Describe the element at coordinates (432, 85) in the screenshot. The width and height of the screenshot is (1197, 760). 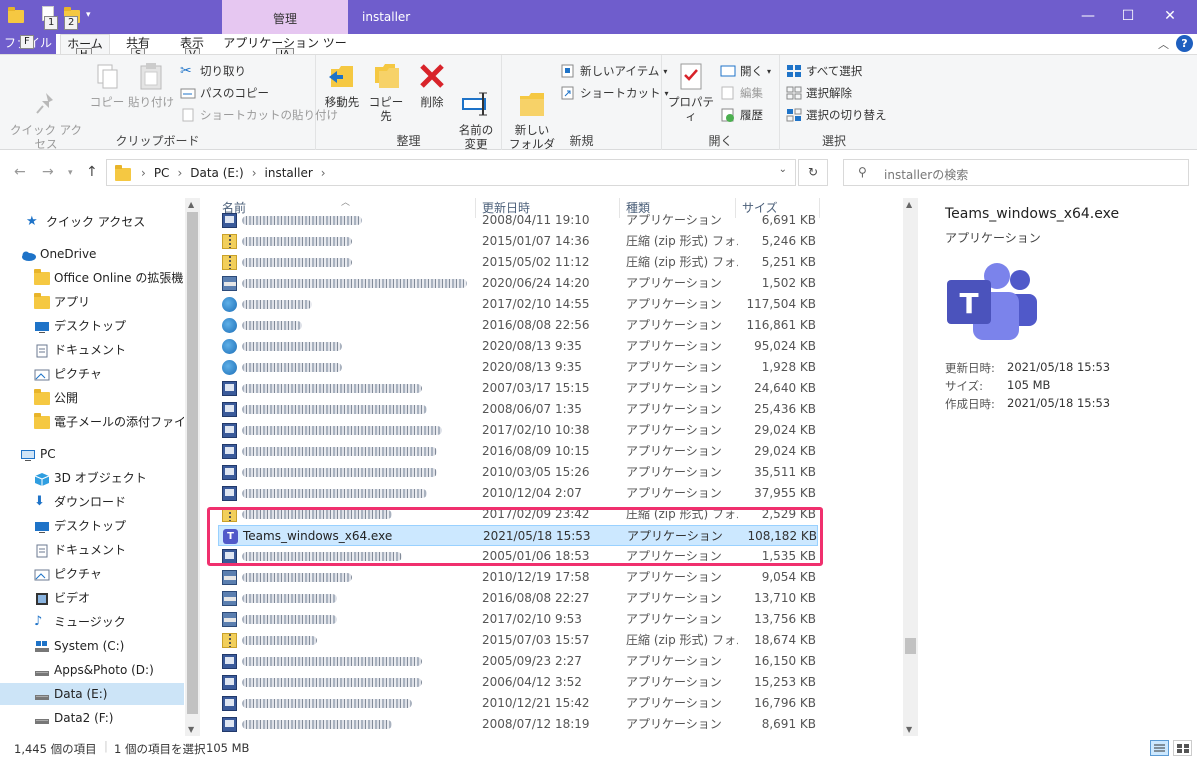
I see `delete-button: 削除` at that location.